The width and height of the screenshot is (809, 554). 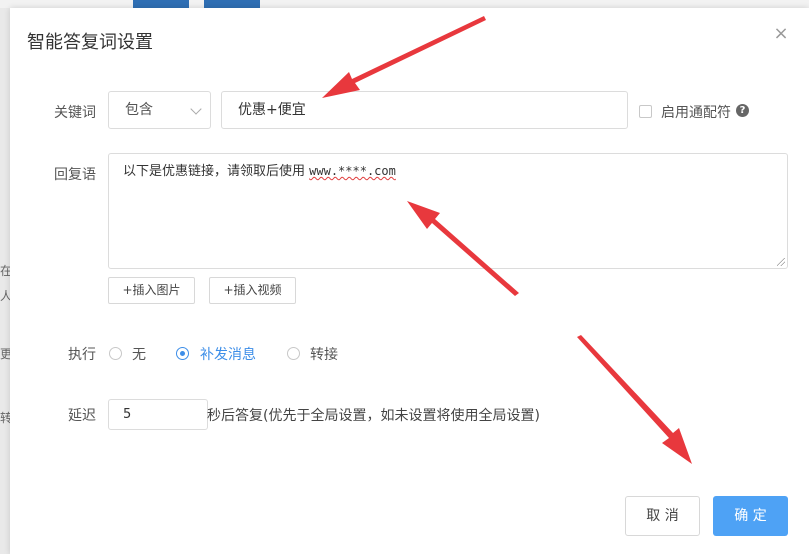 What do you see at coordinates (404, 4) in the screenshot?
I see `background-tabs` at bounding box center [404, 4].